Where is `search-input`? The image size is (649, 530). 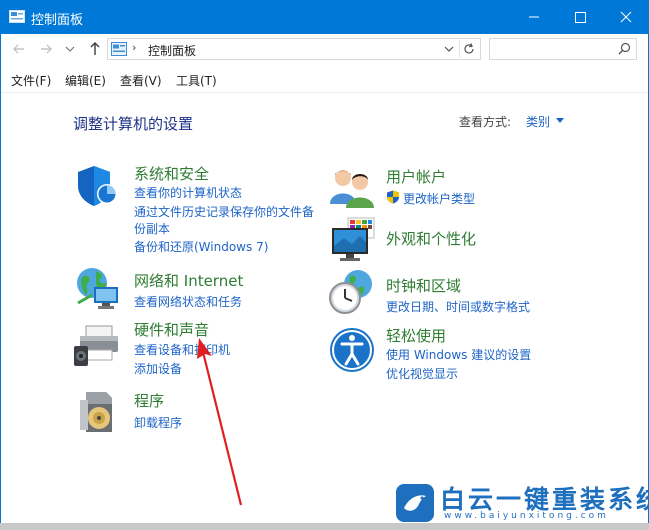 search-input is located at coordinates (563, 49).